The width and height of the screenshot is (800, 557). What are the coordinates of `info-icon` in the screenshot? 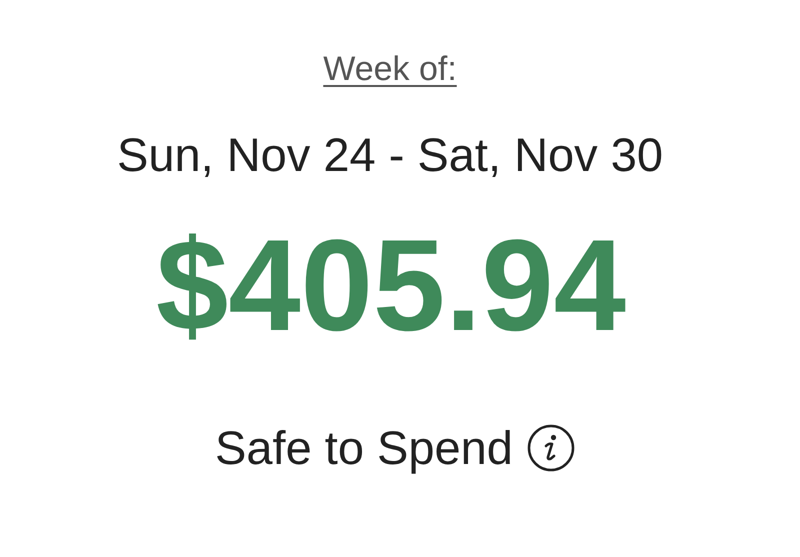 It's located at (550, 448).